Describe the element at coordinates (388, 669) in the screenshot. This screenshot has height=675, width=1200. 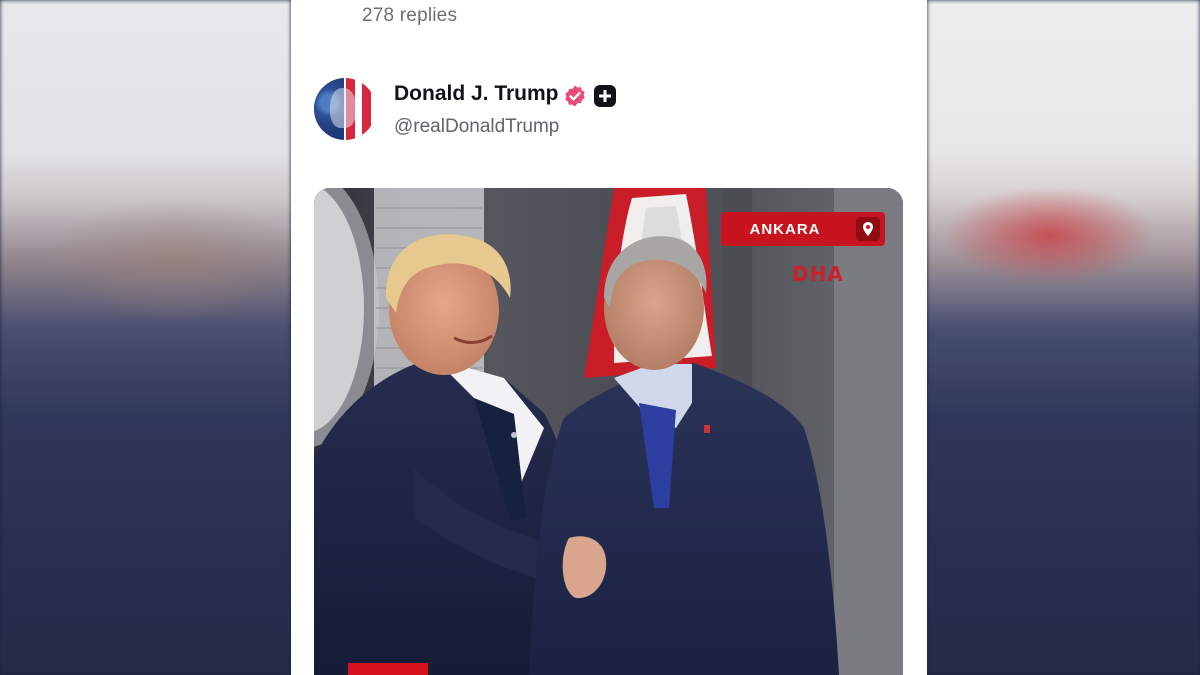
I see `video-progress-marker` at that location.